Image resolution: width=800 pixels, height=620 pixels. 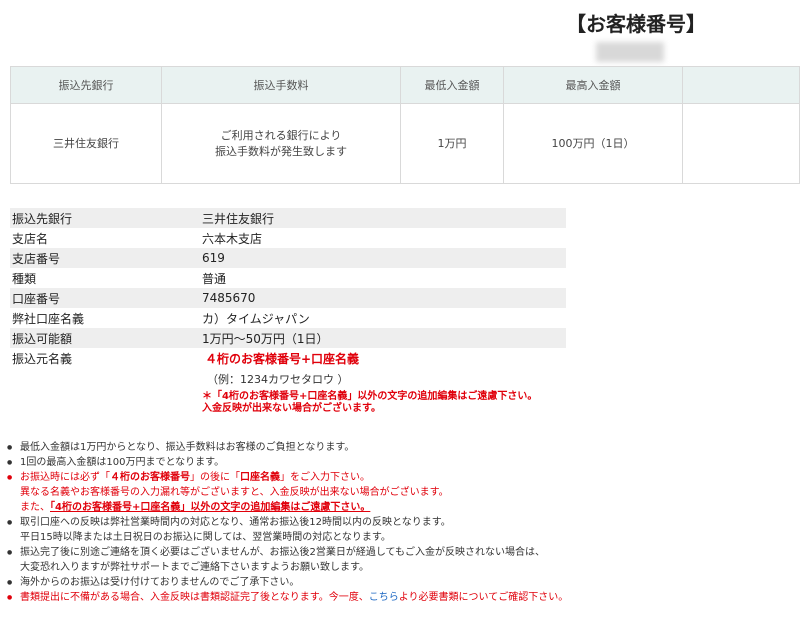 I want to click on fee-table-header-row: 振込先銀行 振込手数料 最低入金額 最高入金額, so click(x=405, y=85).